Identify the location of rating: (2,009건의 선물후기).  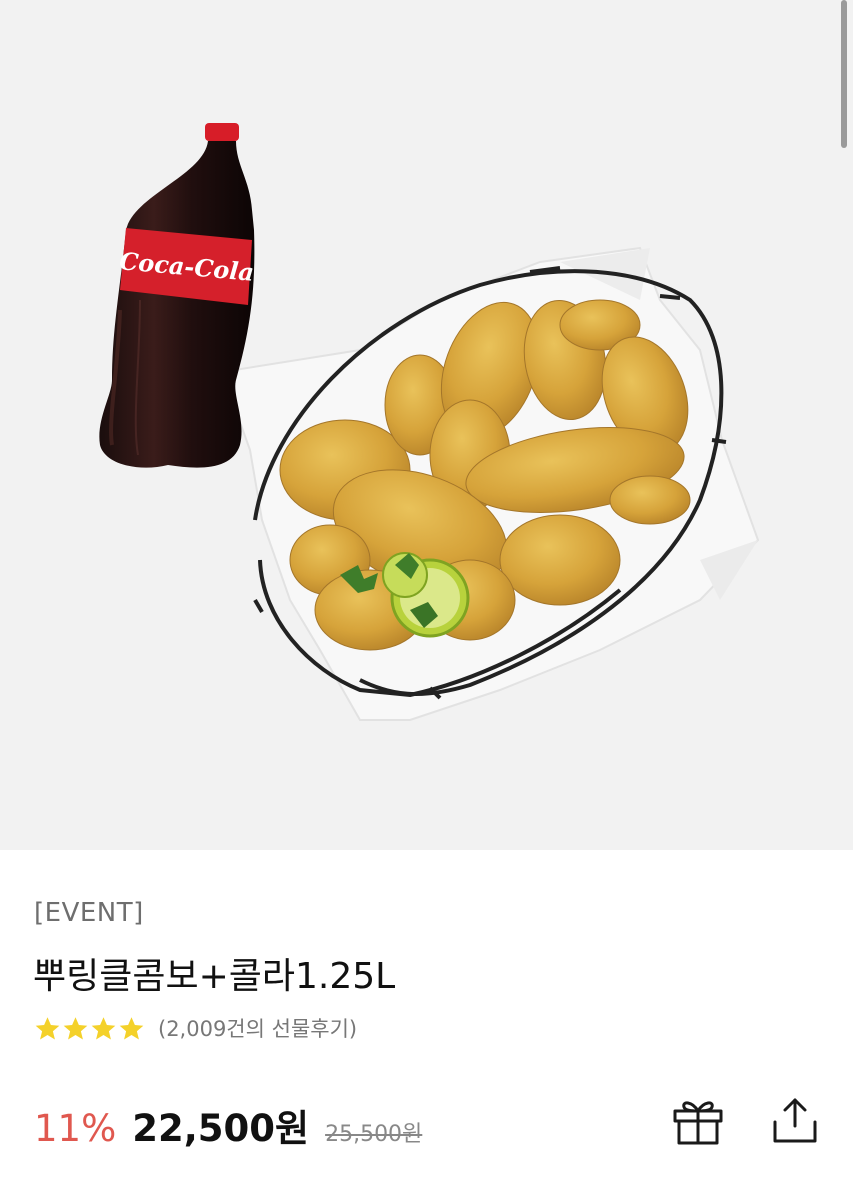
(195, 1028).